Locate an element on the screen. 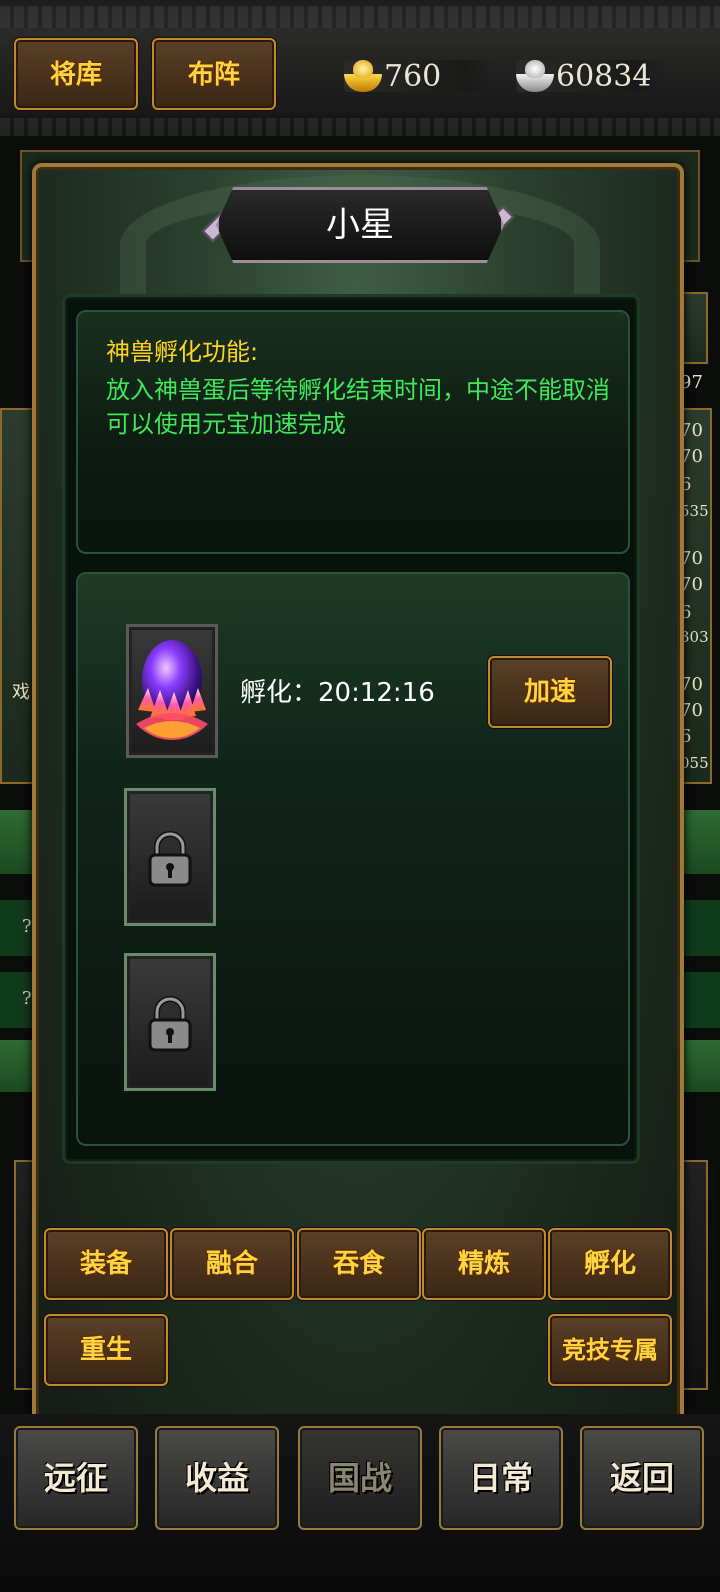 Image resolution: width=720 pixels, height=1592 pixels. beast-egg-icon is located at coordinates (172, 690).